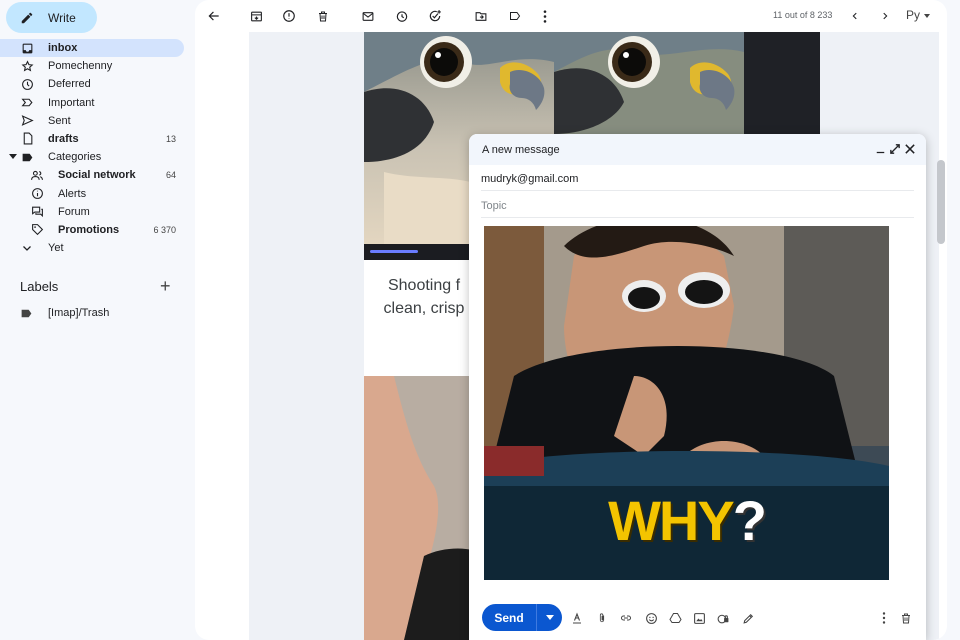  Describe the element at coordinates (56, 248) in the screenshot. I see `sidebar-item-label: Yet` at that location.